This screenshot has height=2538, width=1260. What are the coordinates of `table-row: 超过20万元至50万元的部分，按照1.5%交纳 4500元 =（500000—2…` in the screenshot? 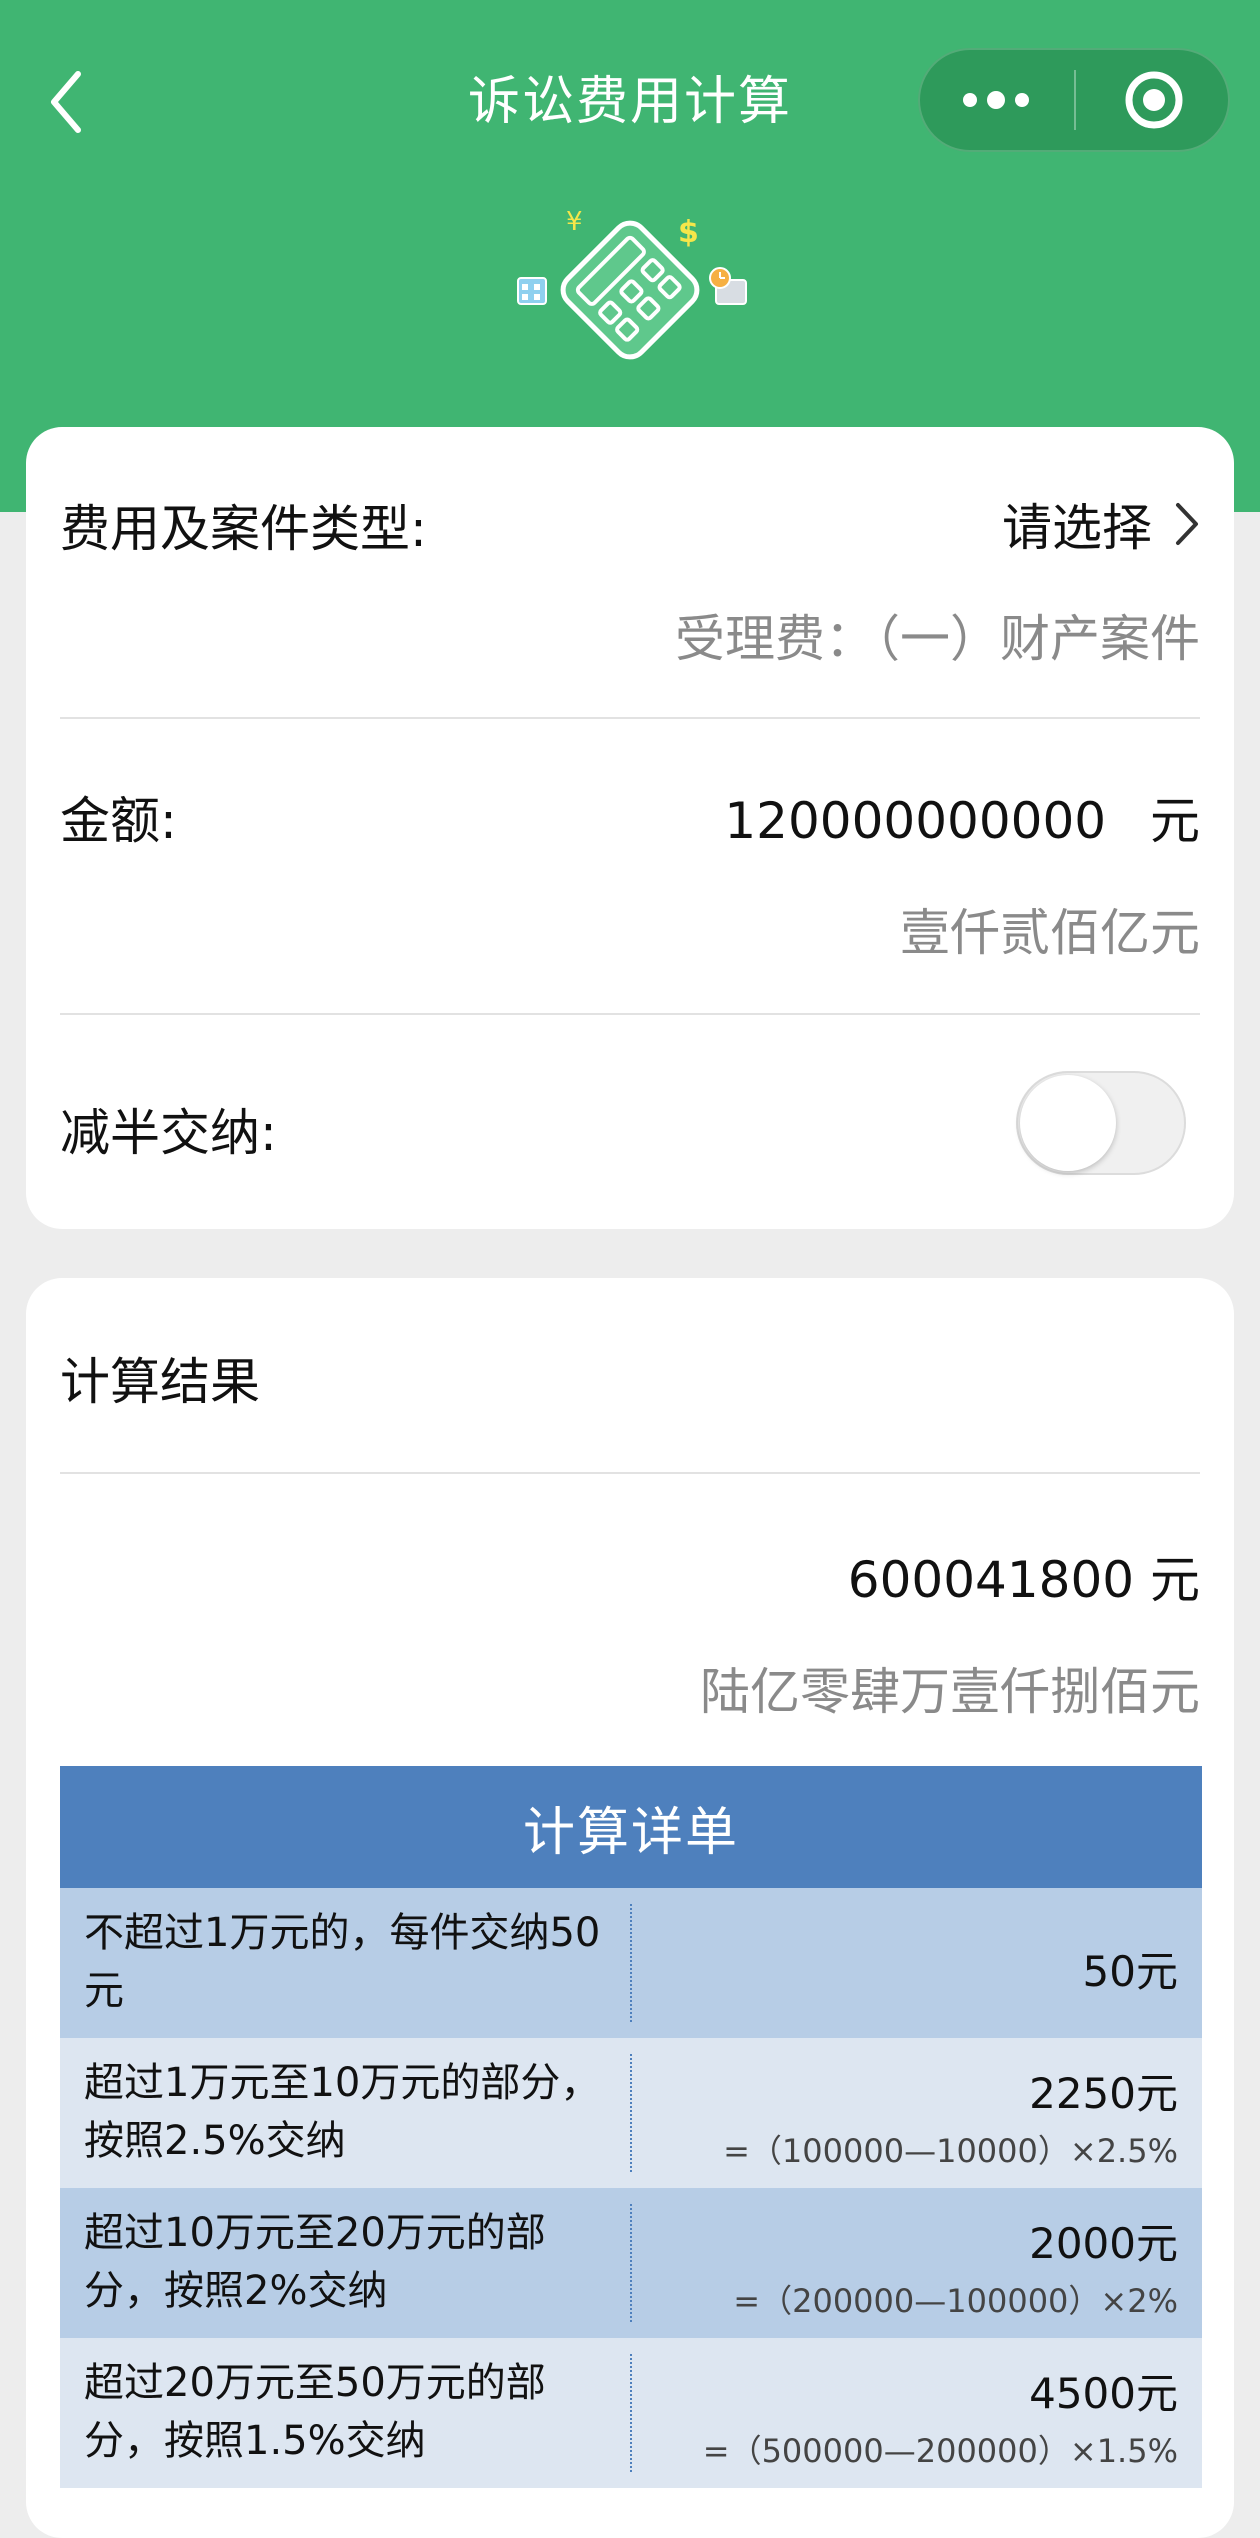 It's located at (631, 2413).